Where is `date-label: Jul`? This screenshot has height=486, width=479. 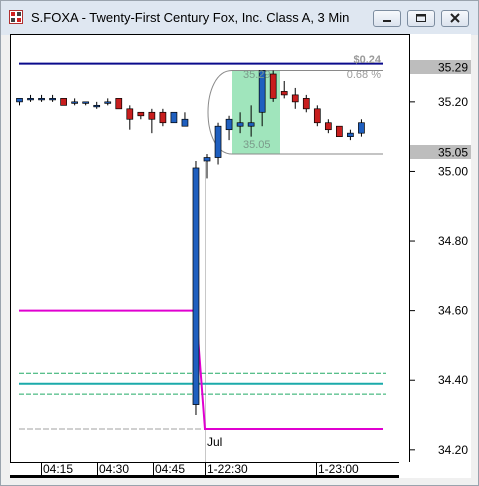 date-label: Jul is located at coordinates (214, 442).